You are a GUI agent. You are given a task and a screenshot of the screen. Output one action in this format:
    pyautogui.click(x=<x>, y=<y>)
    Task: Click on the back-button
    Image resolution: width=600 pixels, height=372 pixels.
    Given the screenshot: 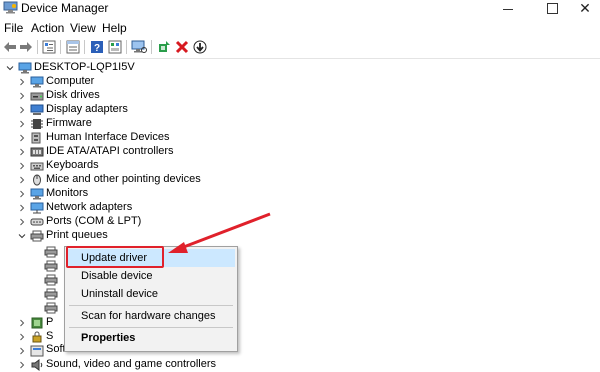 What is the action you would take?
    pyautogui.click(x=10, y=47)
    